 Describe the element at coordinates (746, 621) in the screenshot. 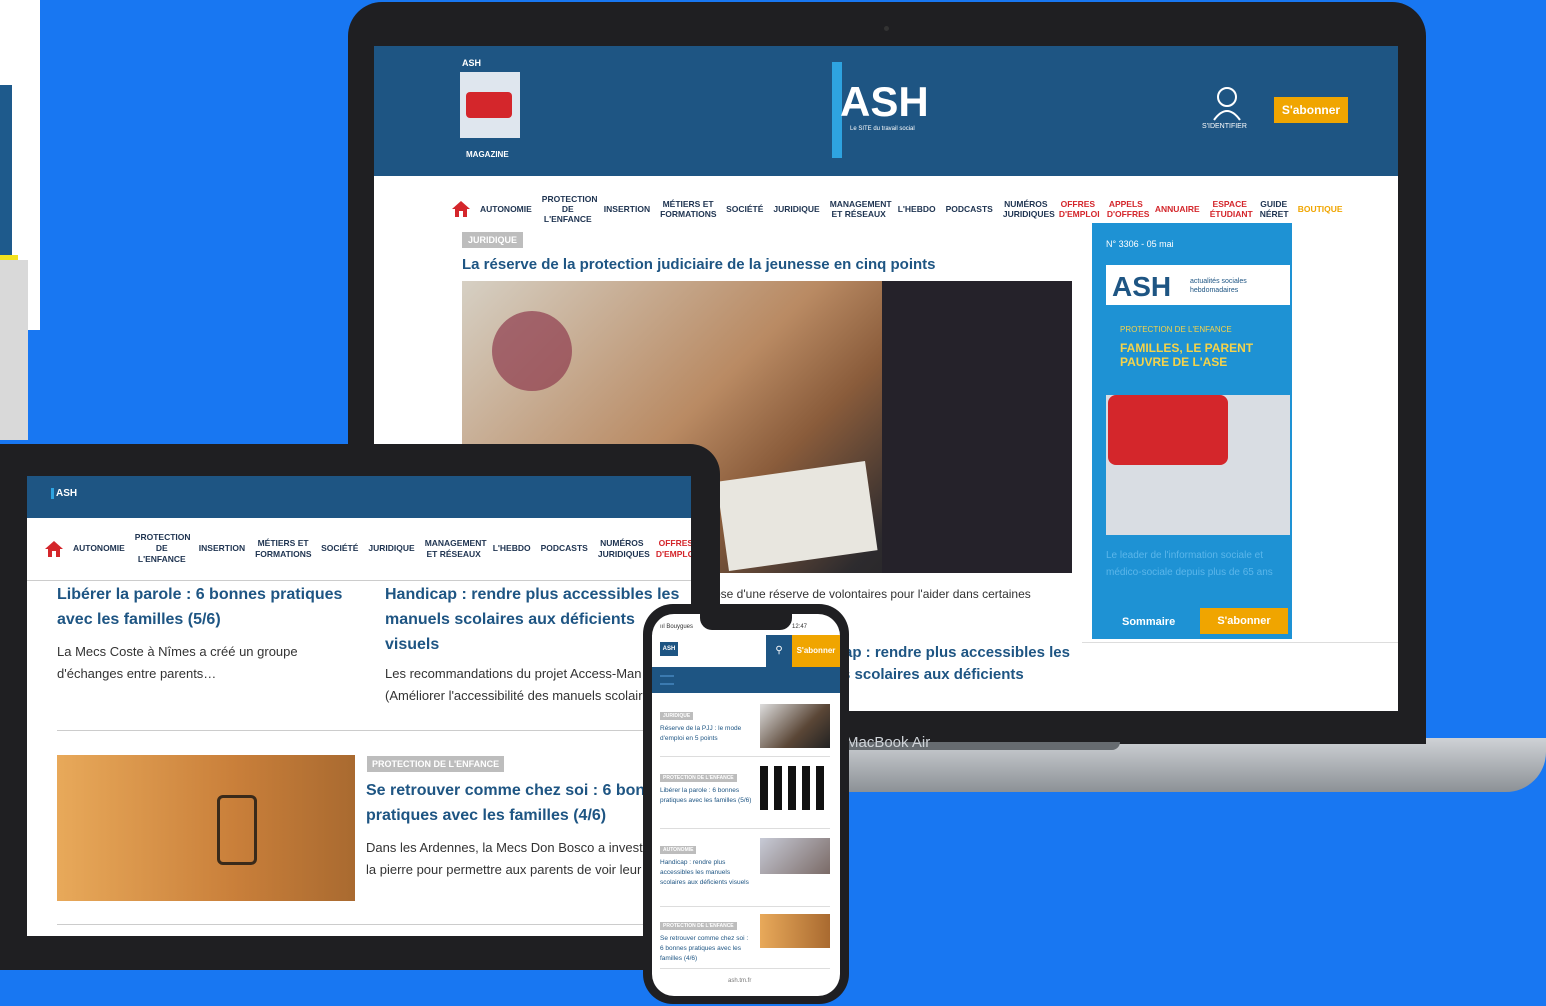

I see `phone-notch` at that location.